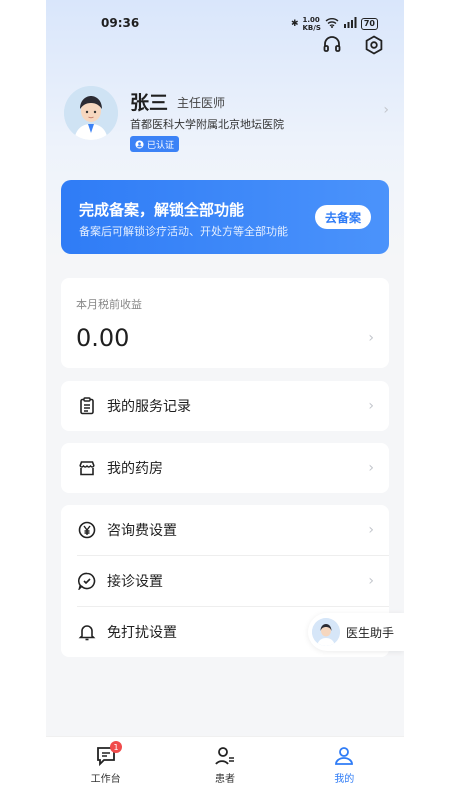  I want to click on bottom-tab-bar: 1 工作台 患者 我的, so click(225, 768).